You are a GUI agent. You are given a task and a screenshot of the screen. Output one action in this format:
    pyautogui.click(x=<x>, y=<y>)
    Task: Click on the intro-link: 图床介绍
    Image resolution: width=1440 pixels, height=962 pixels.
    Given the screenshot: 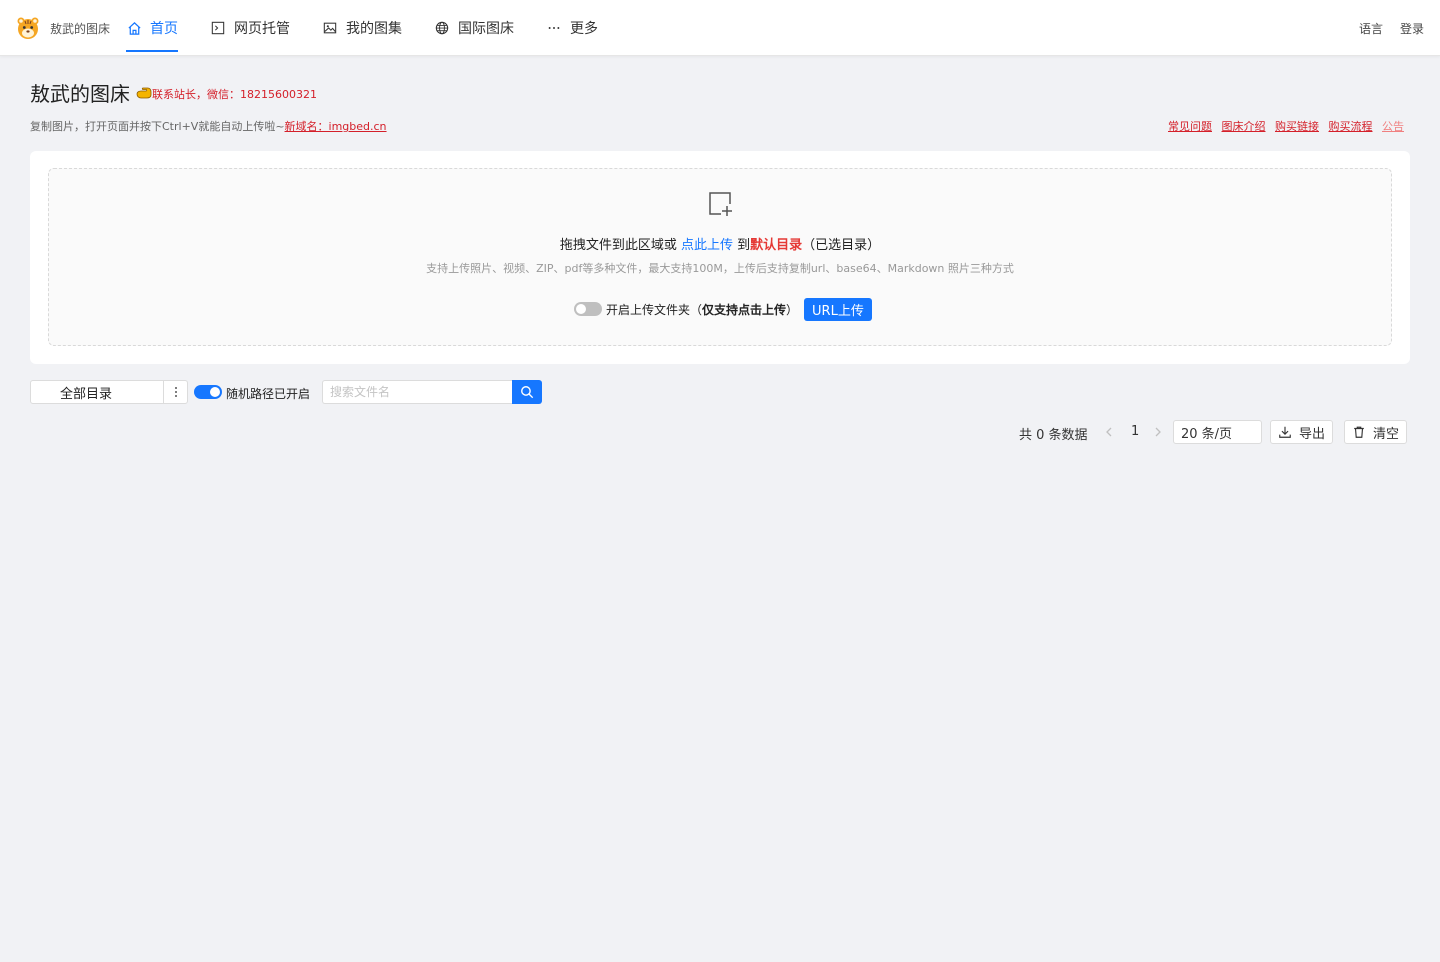 What is the action you would take?
    pyautogui.click(x=1244, y=126)
    